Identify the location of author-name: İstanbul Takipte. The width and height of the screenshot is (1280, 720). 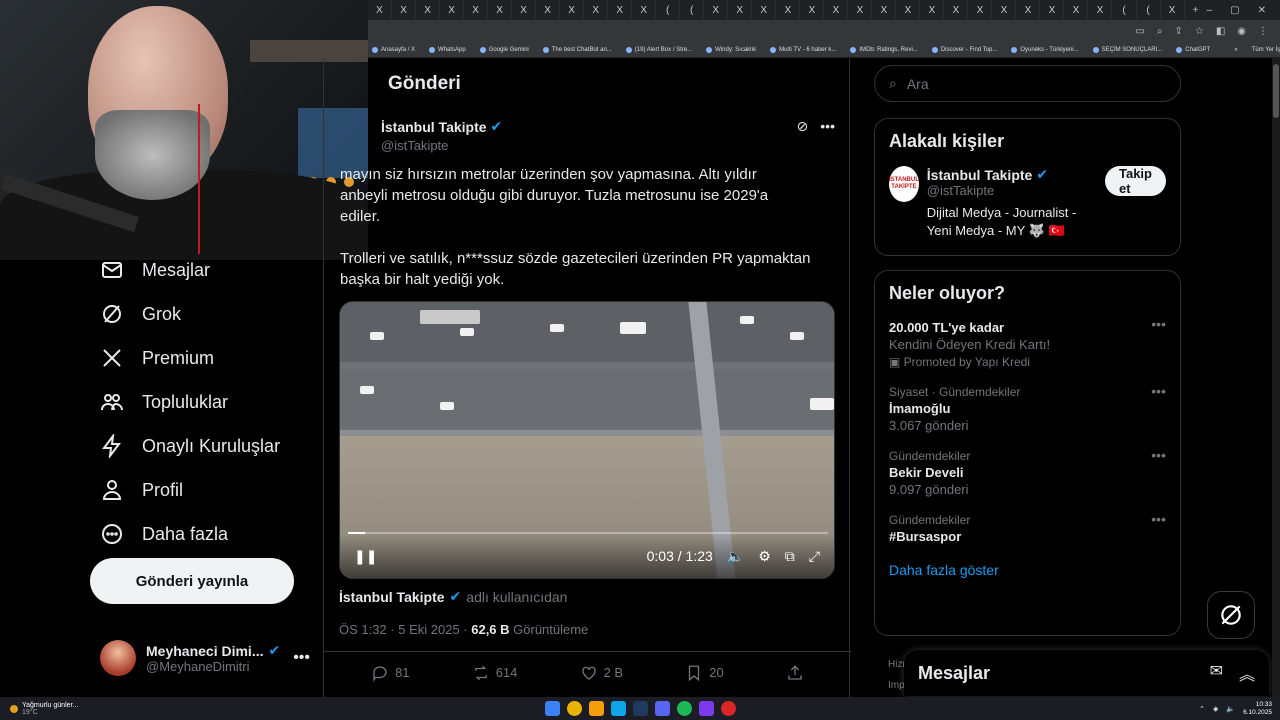
(434, 127).